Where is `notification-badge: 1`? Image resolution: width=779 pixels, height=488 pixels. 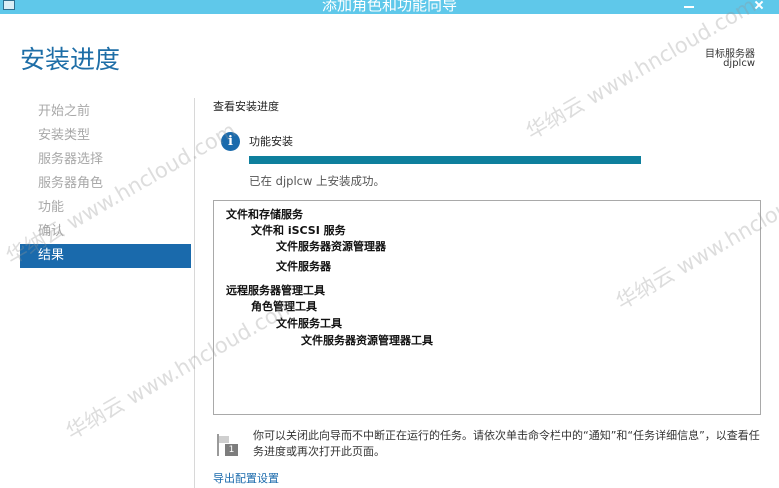
notification-badge: 1 is located at coordinates (231, 450).